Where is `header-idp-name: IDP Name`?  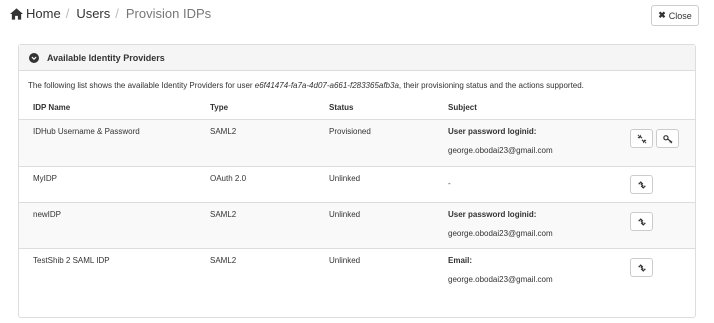
header-idp-name: IDP Name is located at coordinates (52, 107).